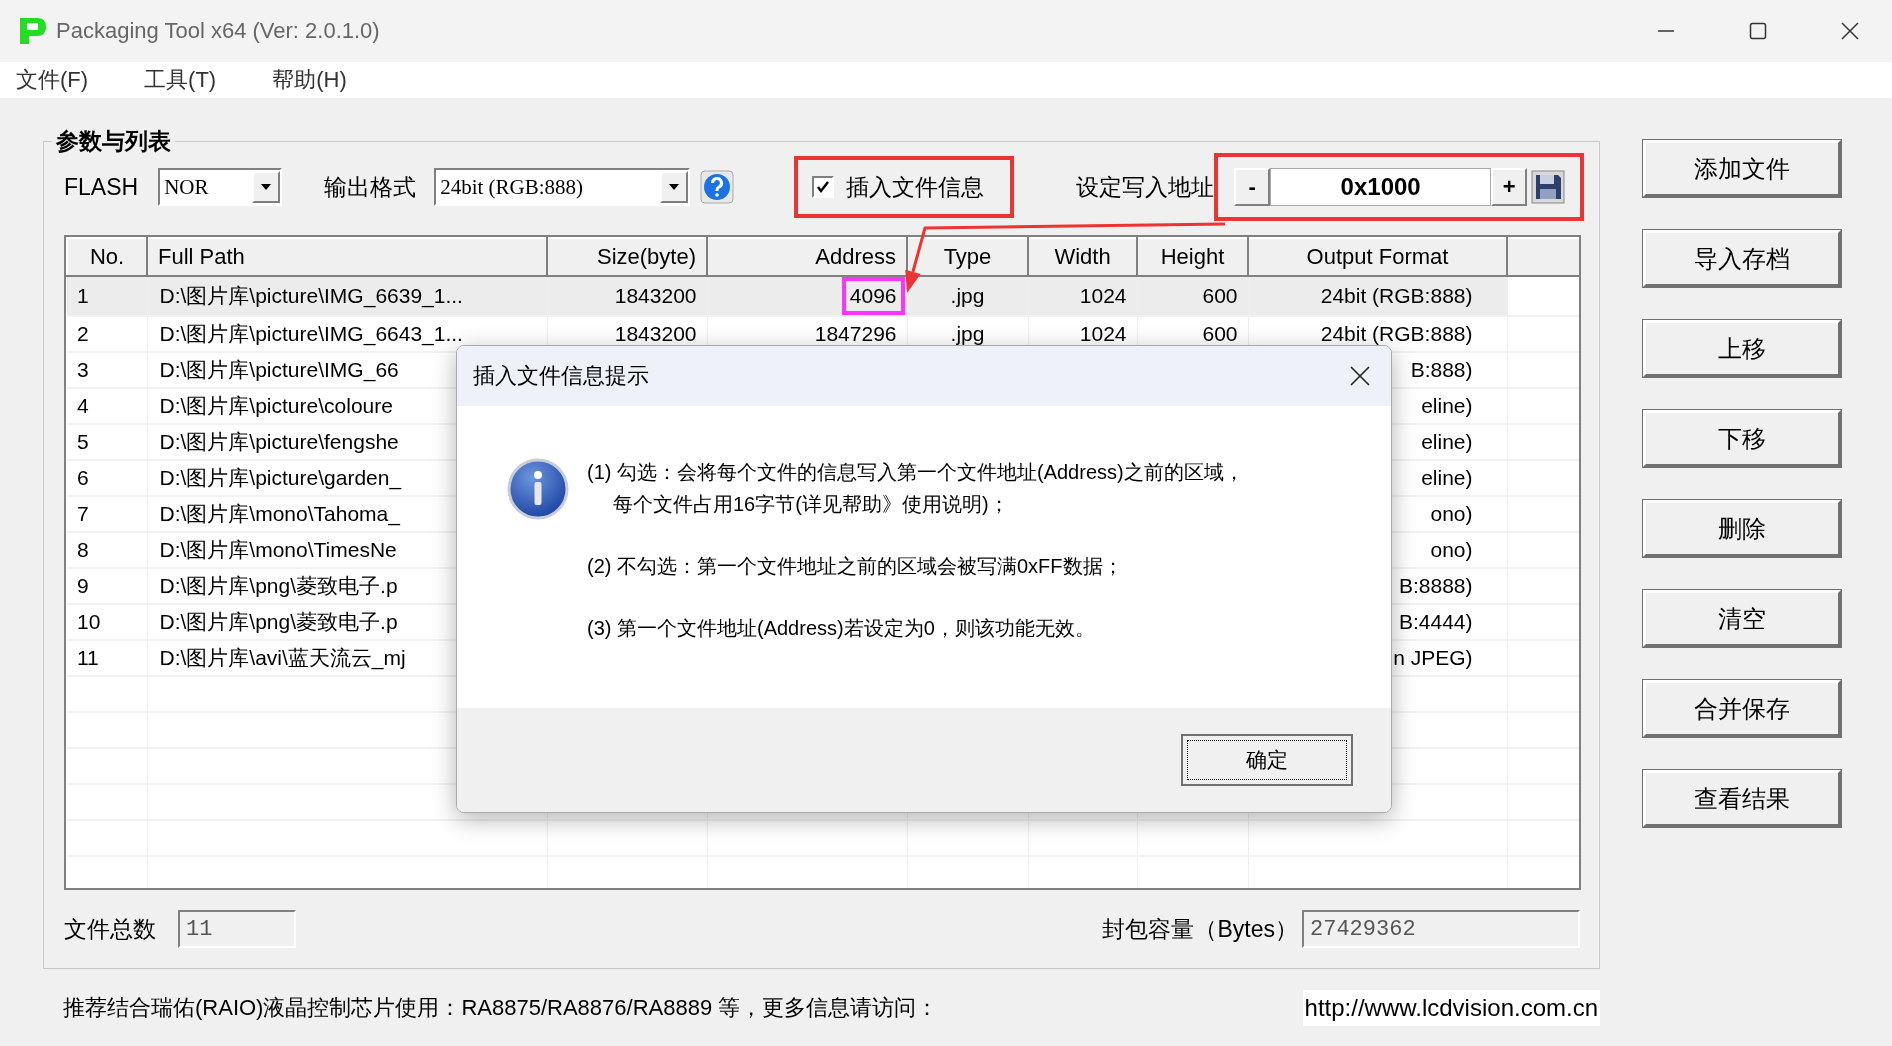 This screenshot has width=1892, height=1046. What do you see at coordinates (1742, 168) in the screenshot?
I see `action-button: 添加文件` at bounding box center [1742, 168].